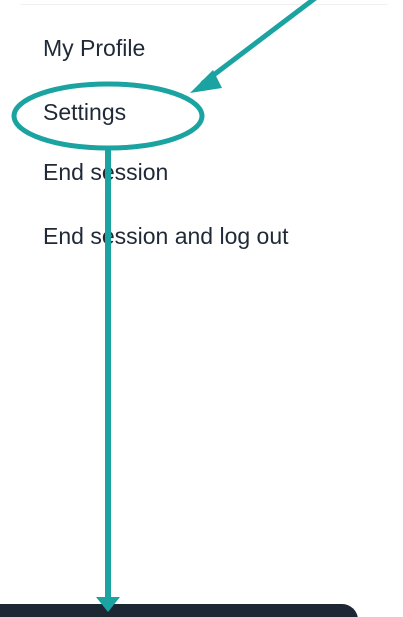 The image size is (403, 617). I want to click on bottom-dark-bar, so click(179, 610).